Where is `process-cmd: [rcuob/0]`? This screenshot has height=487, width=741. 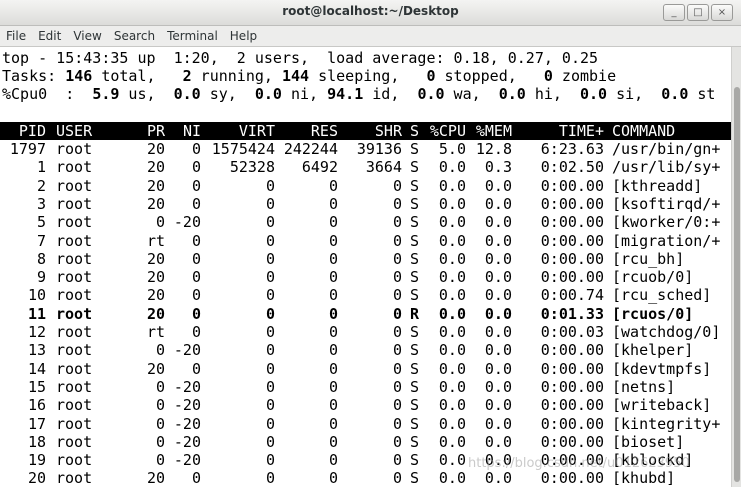 process-cmd: [rcuob/0] is located at coordinates (653, 277).